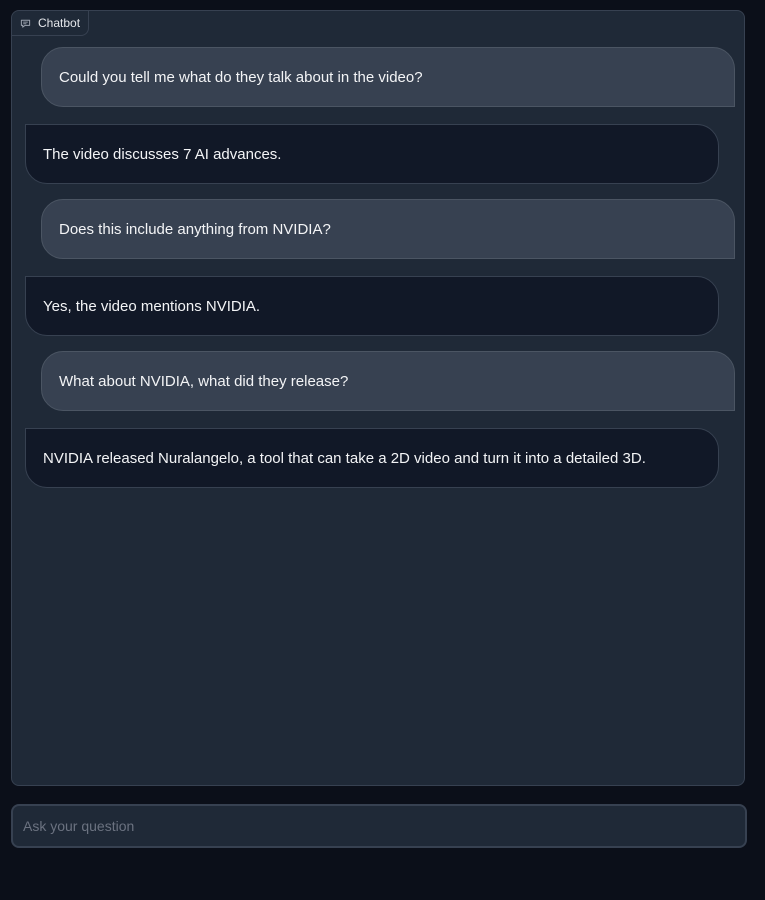  I want to click on message-text: The video discusses 7 AI advances., so click(162, 154).